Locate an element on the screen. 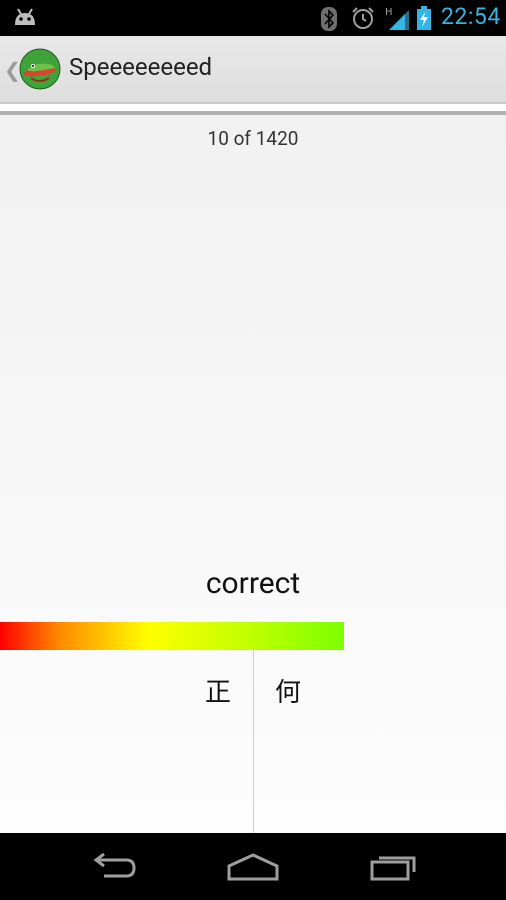  bluetooth-icon is located at coordinates (329, 19).